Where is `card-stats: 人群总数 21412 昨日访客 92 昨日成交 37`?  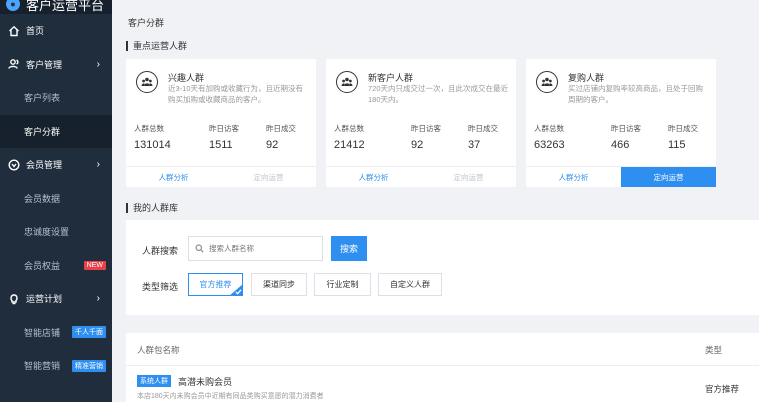 card-stats: 人群总数 21412 昨日访客 92 昨日成交 37 is located at coordinates (421, 137).